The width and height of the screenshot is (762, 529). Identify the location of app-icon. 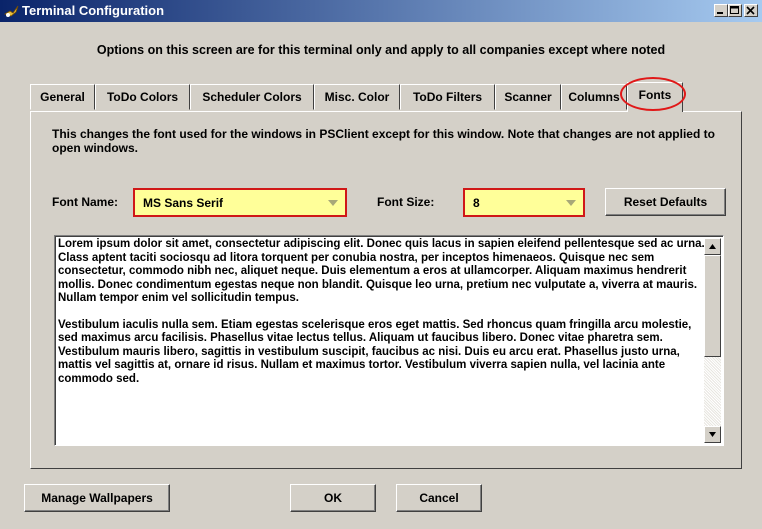
(11, 11).